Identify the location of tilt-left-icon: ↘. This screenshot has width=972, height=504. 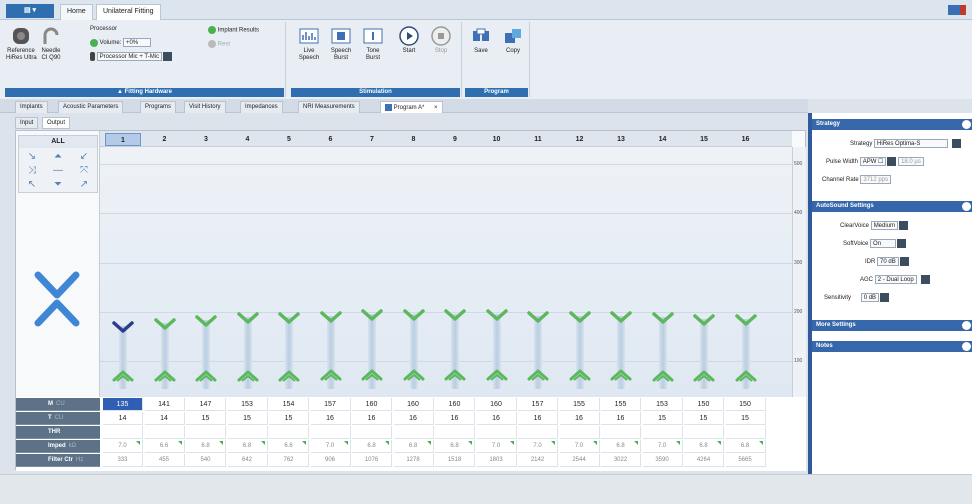
(32, 156).